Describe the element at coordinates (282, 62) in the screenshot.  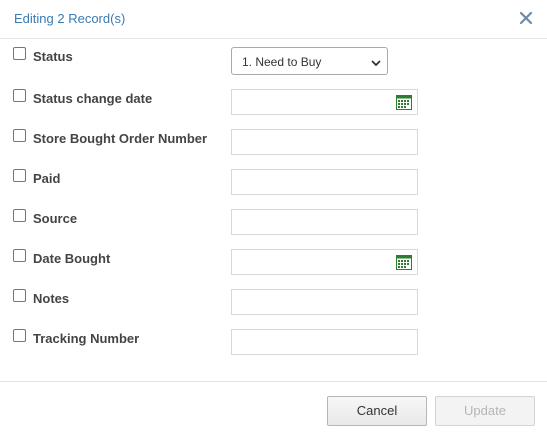
I see `status-select-value: 1. Need to Buy` at that location.